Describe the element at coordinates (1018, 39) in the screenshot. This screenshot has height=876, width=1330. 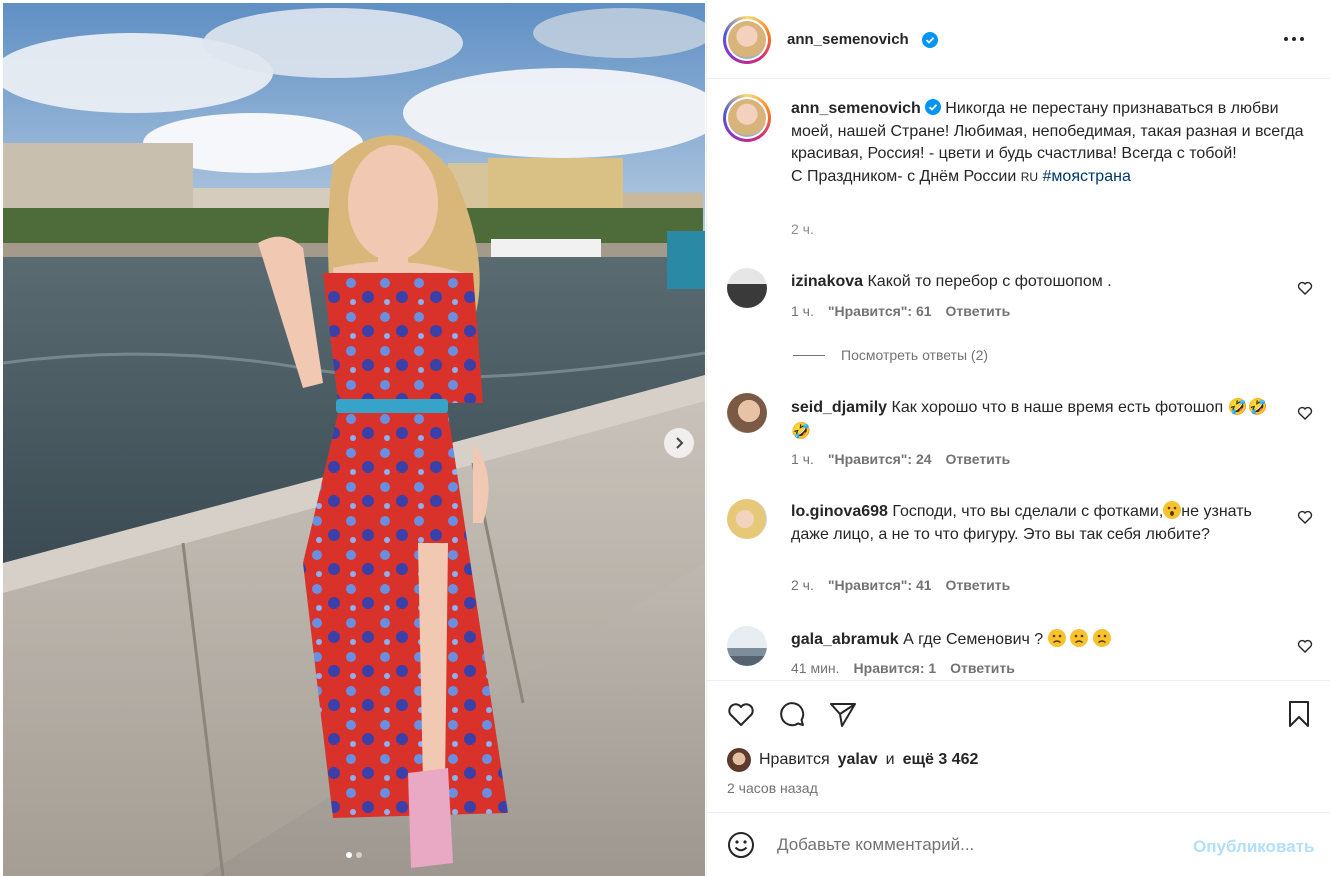
I see `post-header: ann_semenovich` at that location.